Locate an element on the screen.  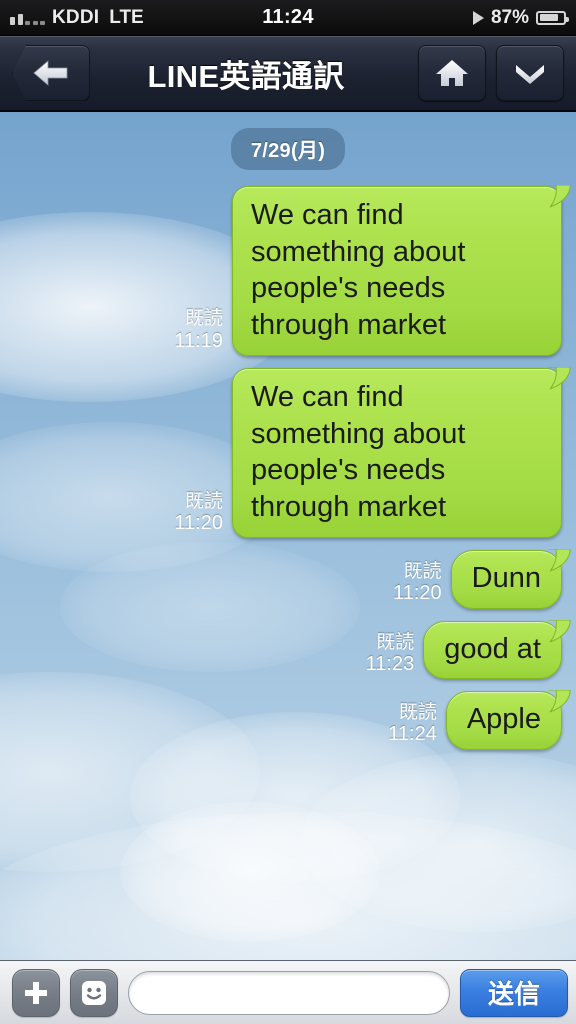
message-bubble: good at is located at coordinates (497, 649).